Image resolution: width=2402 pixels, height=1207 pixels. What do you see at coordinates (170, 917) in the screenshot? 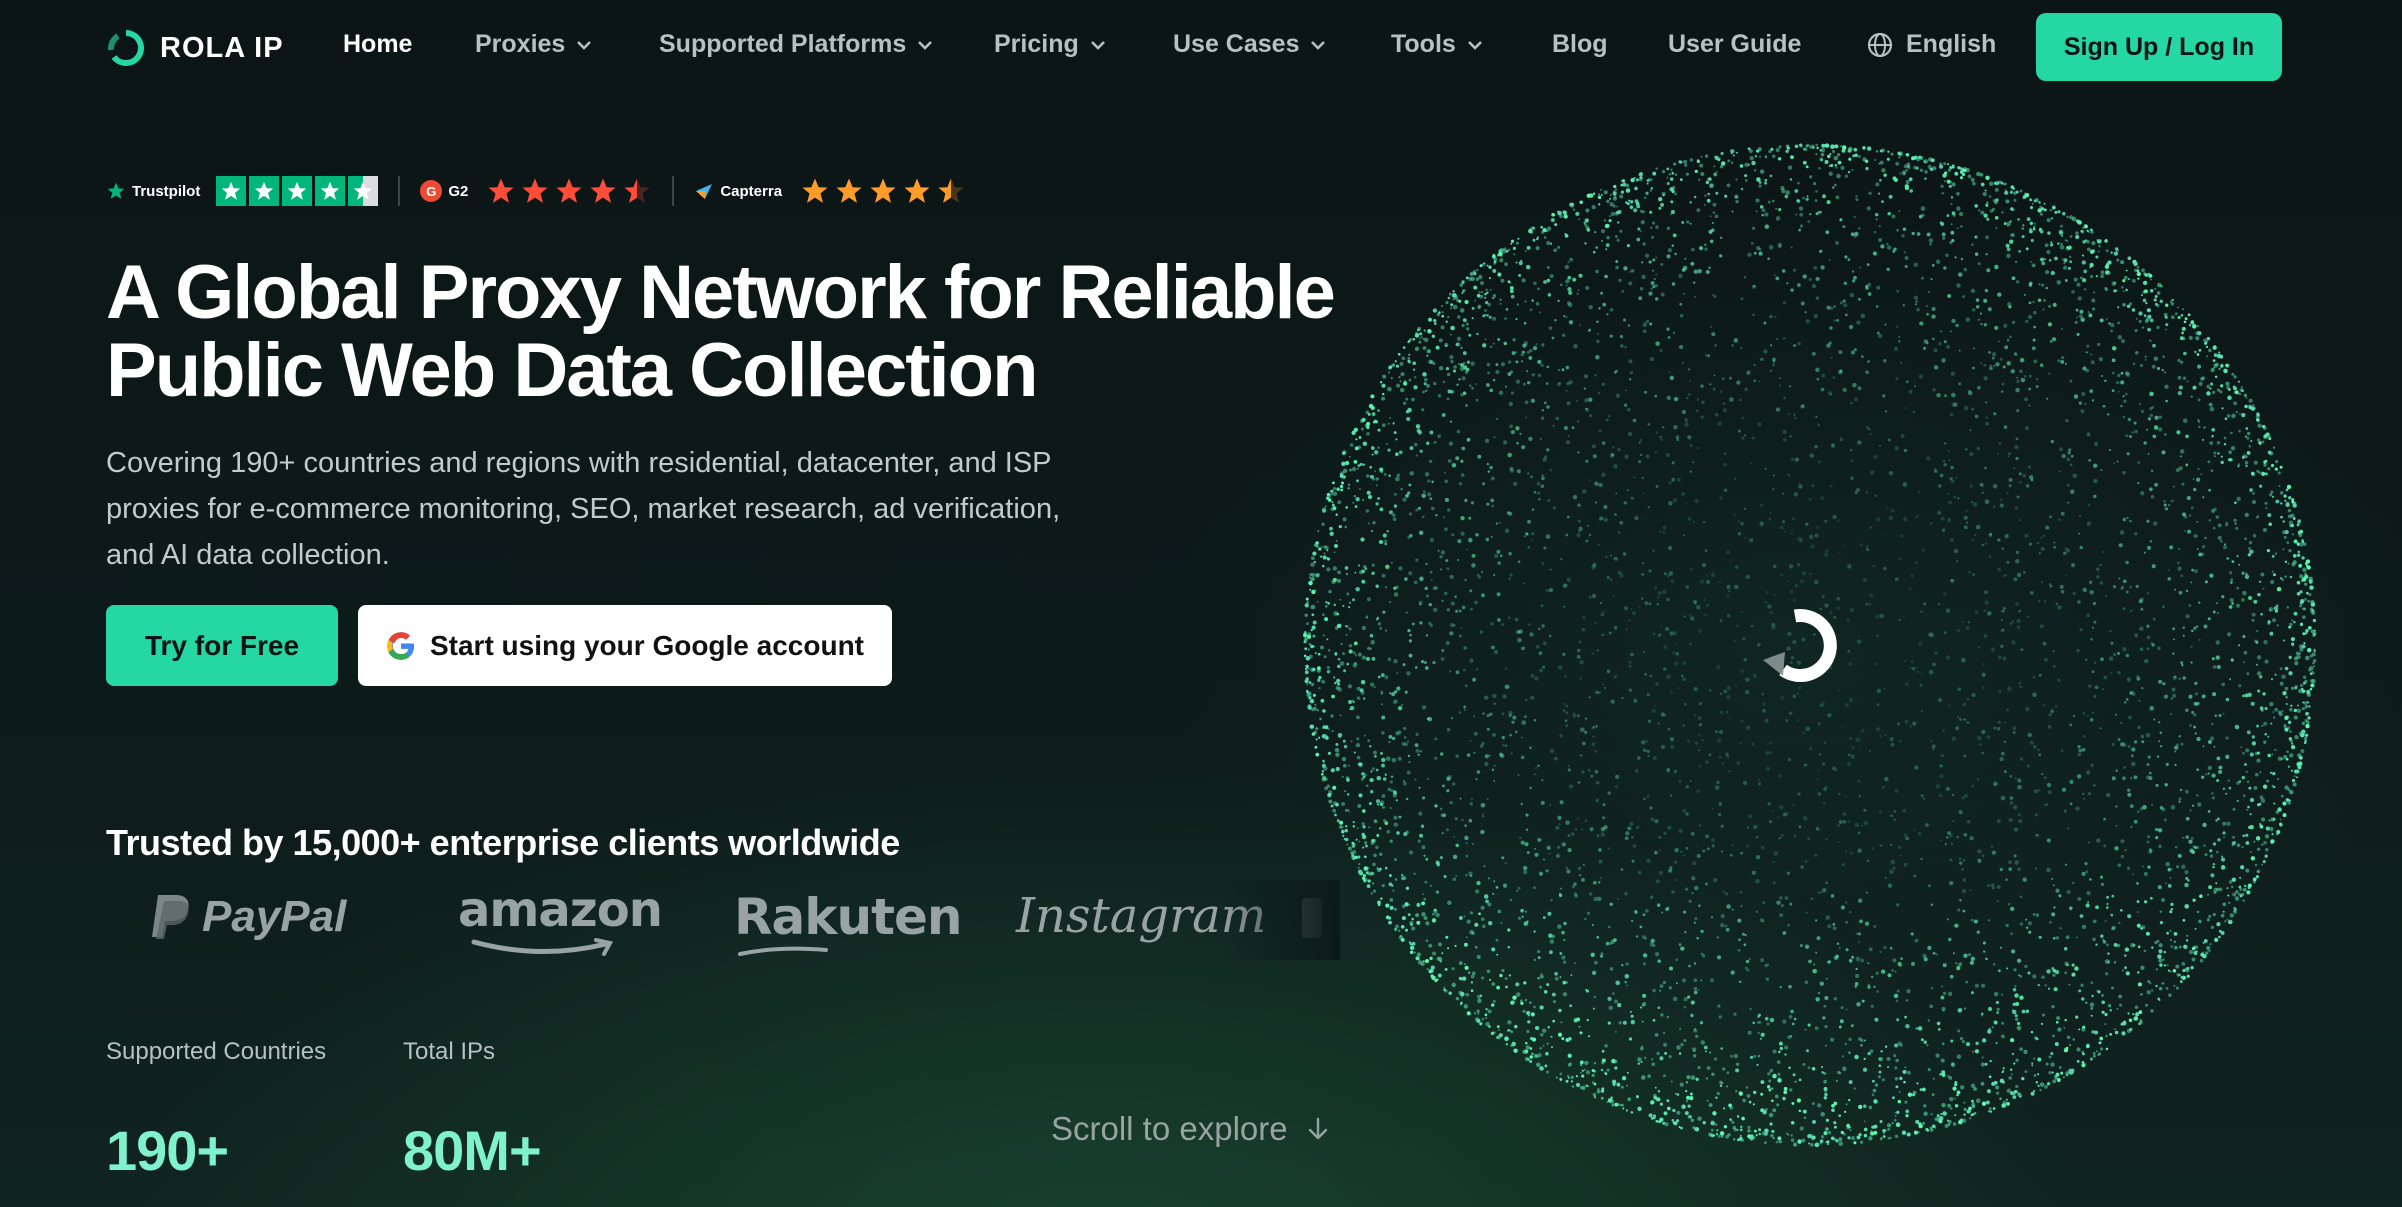
I see `paypal-p-icon` at bounding box center [170, 917].